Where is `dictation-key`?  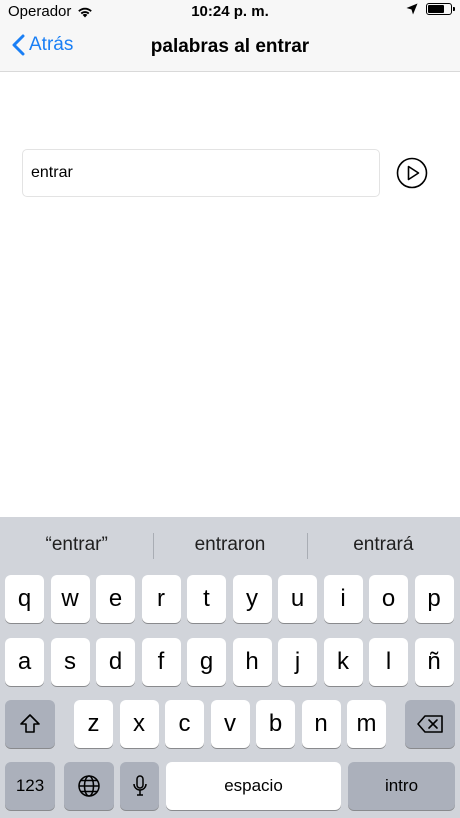
dictation-key is located at coordinates (139, 786).